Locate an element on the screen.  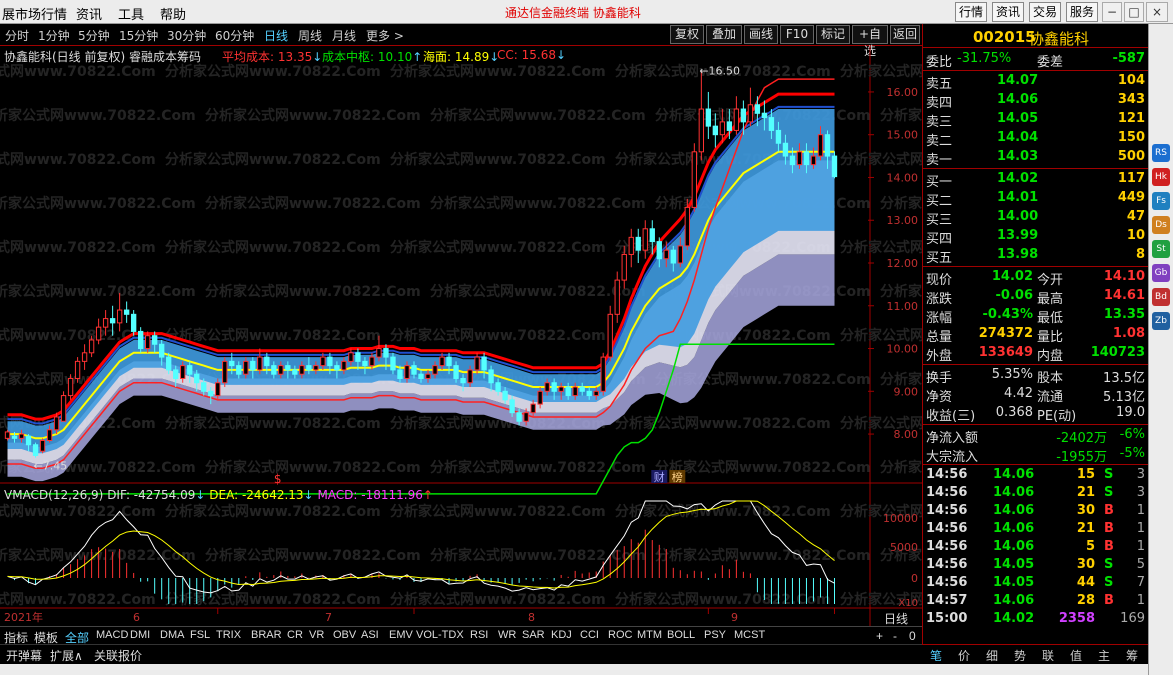
price-axis-label: 16.00 is located at coordinates (903, 92).